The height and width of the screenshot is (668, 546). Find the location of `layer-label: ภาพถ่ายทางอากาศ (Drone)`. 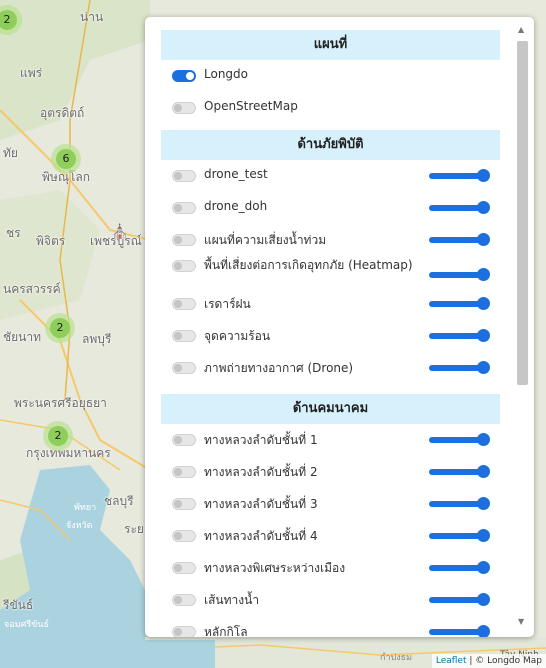

layer-label: ภาพถ่ายทางอากาศ (Drone) is located at coordinates (279, 368).